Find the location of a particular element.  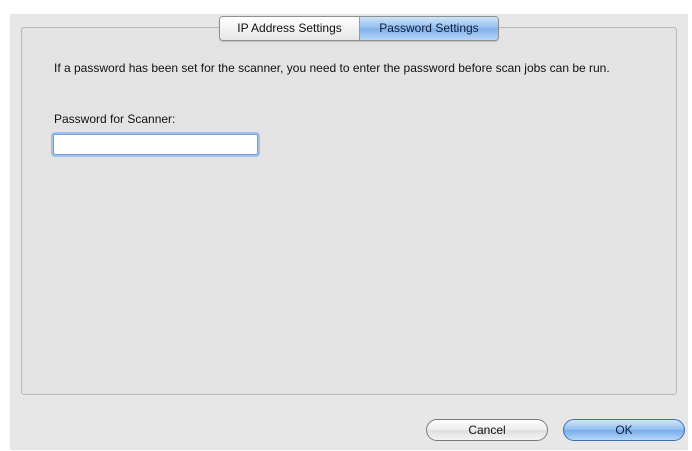

cancel-button: Cancel is located at coordinates (487, 430).